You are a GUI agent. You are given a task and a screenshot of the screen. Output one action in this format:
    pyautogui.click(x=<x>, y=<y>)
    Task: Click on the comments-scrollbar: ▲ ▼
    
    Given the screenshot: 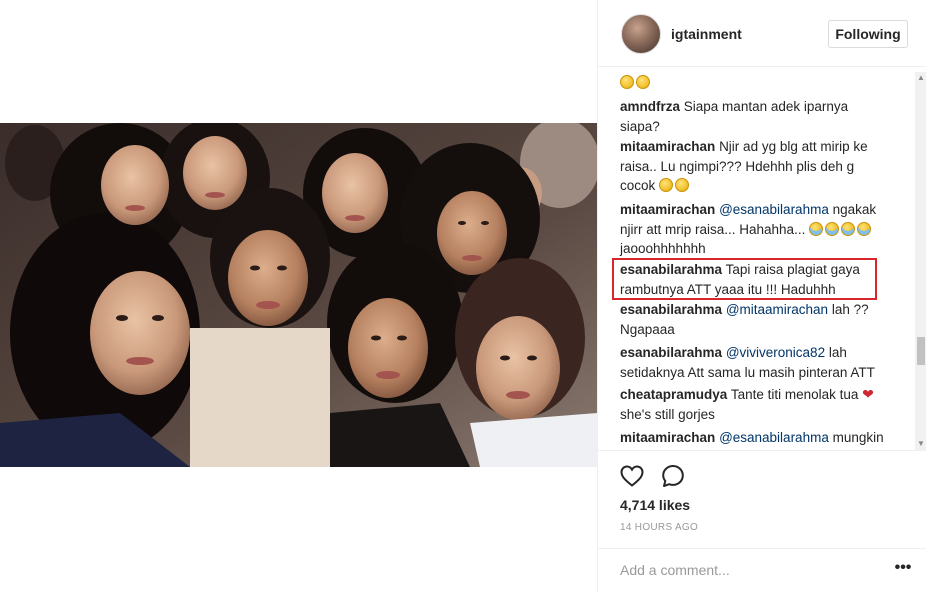 What is the action you would take?
    pyautogui.click(x=920, y=261)
    